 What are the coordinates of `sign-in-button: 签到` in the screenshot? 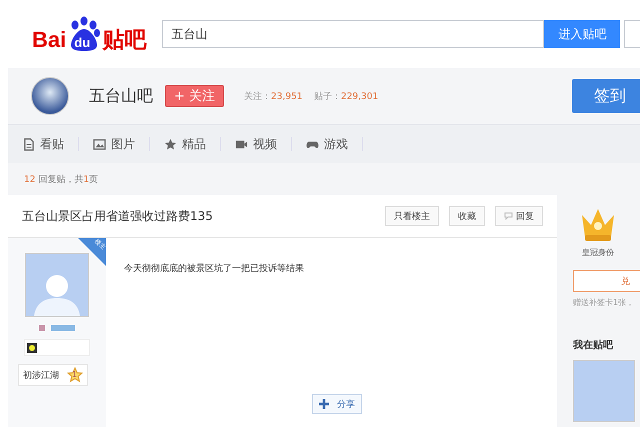 It's located at (606, 96).